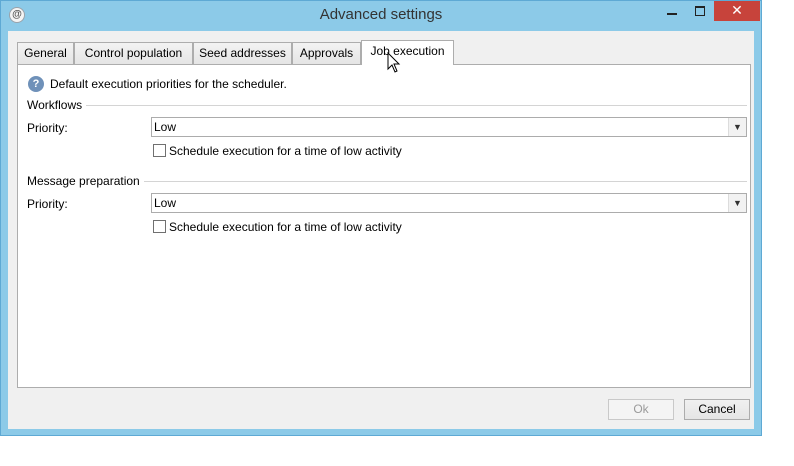 The height and width of the screenshot is (466, 794). Describe the element at coordinates (36, 84) in the screenshot. I see `question-circle-icon: ?` at that location.